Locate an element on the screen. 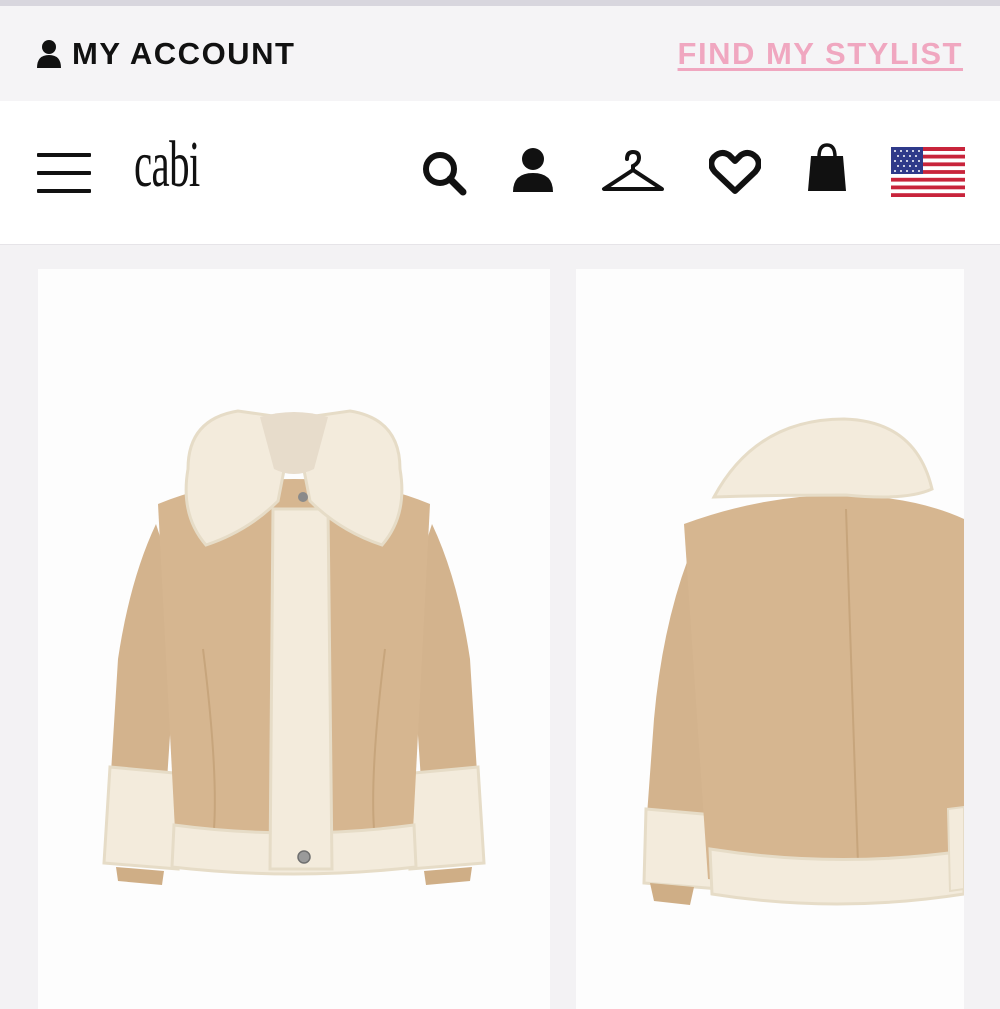  menu-icon is located at coordinates (64, 173).